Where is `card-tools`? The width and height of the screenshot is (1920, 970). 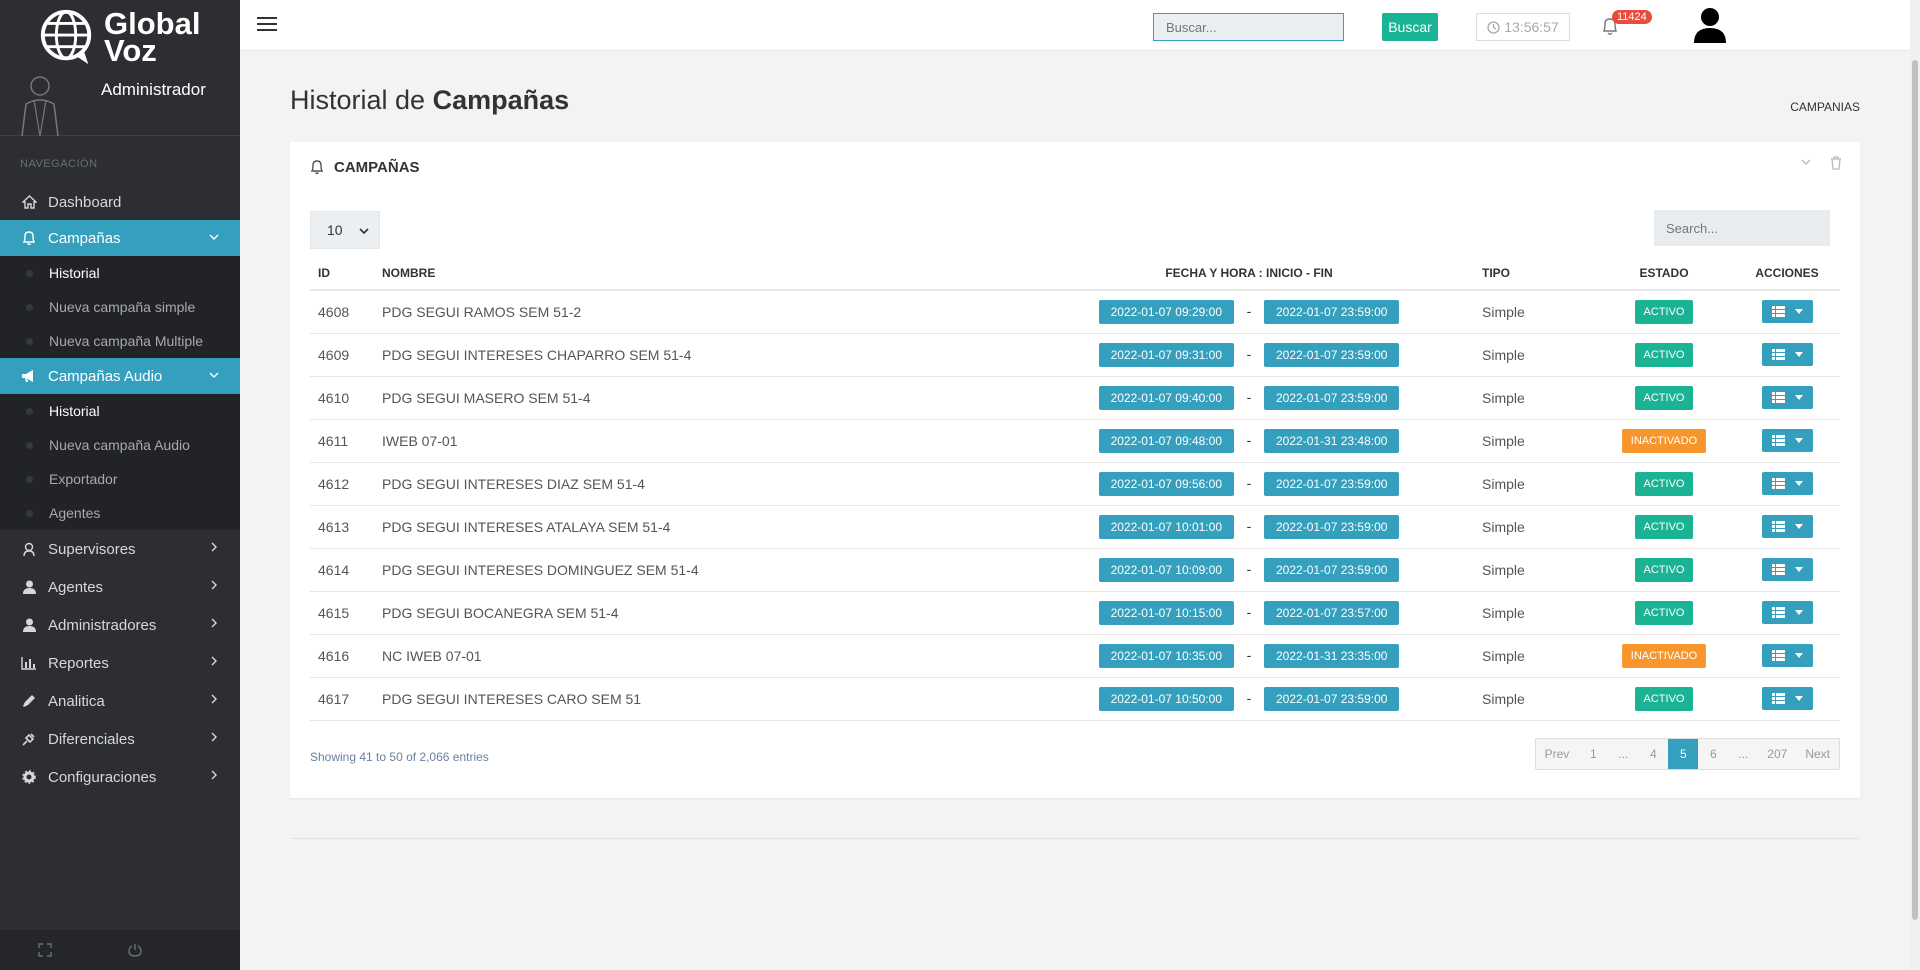 card-tools is located at coordinates (1821, 163).